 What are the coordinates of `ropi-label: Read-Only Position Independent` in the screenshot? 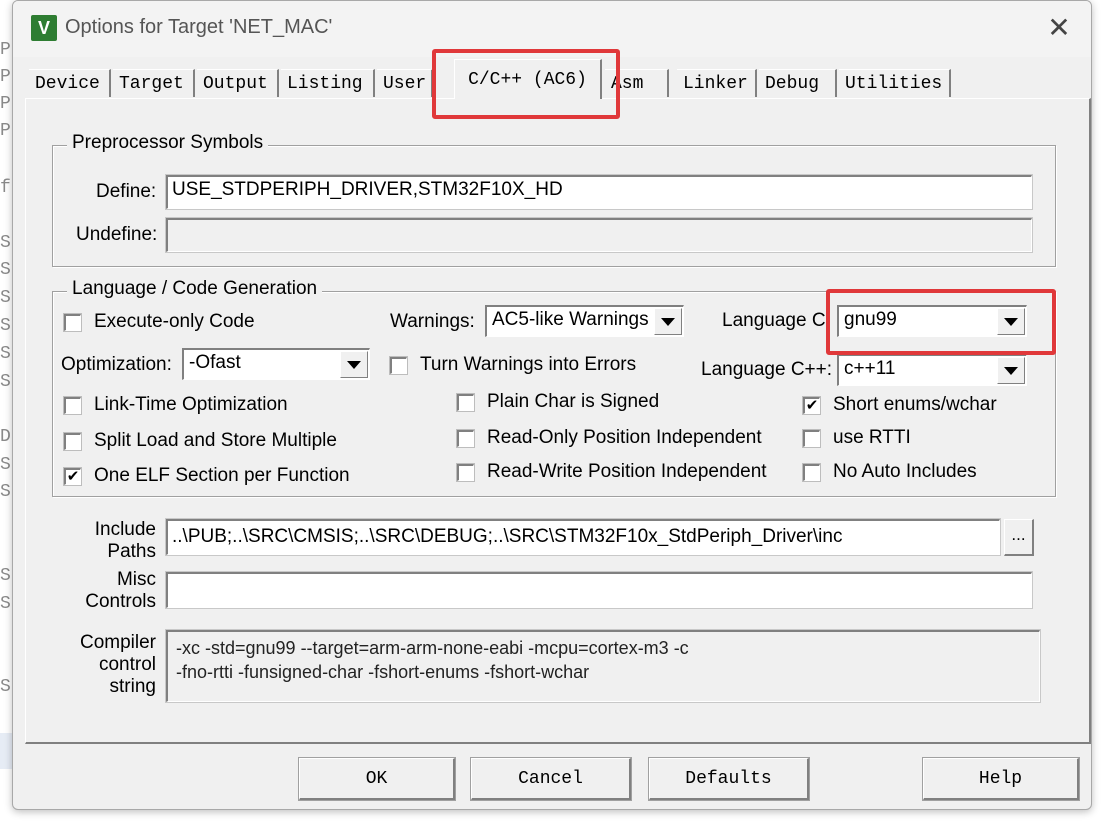 It's located at (624, 437).